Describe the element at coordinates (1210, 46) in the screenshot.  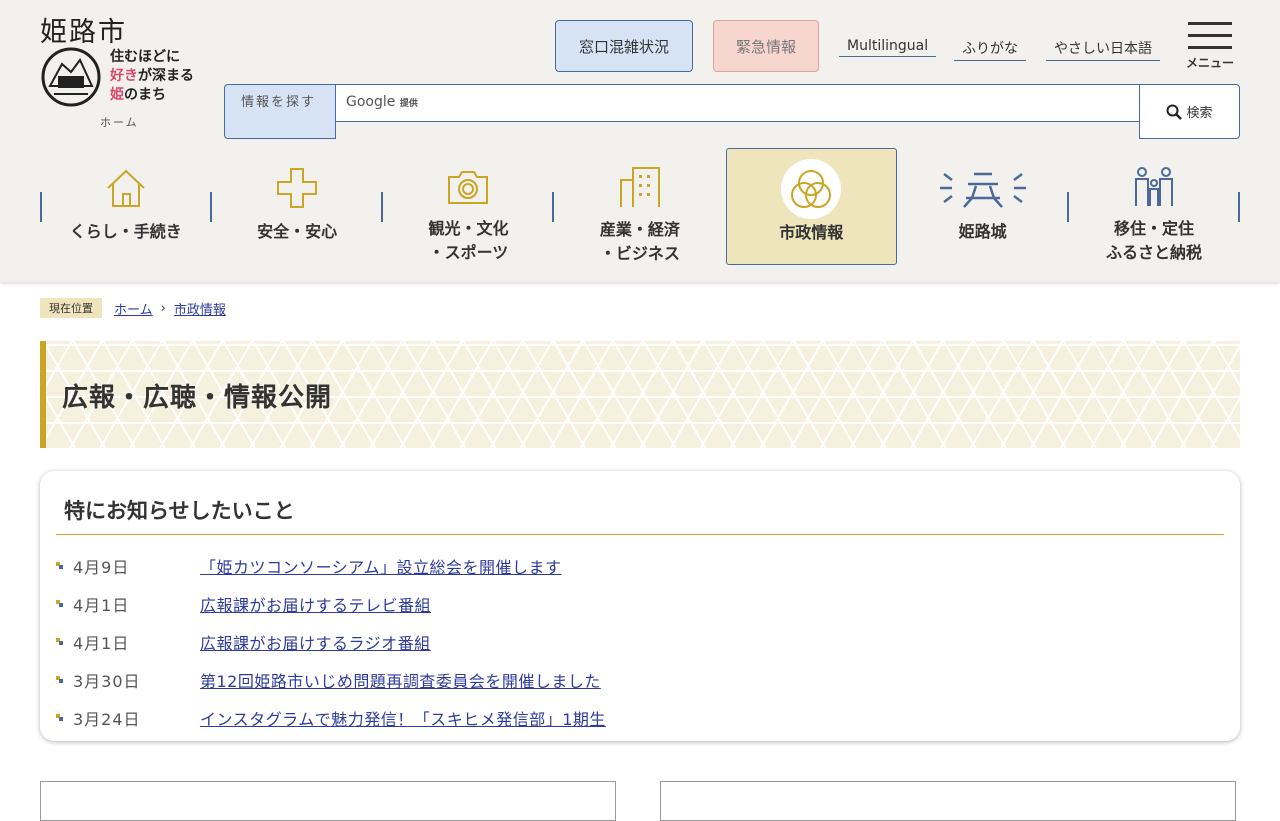
I see `menu-button: メニュー` at that location.